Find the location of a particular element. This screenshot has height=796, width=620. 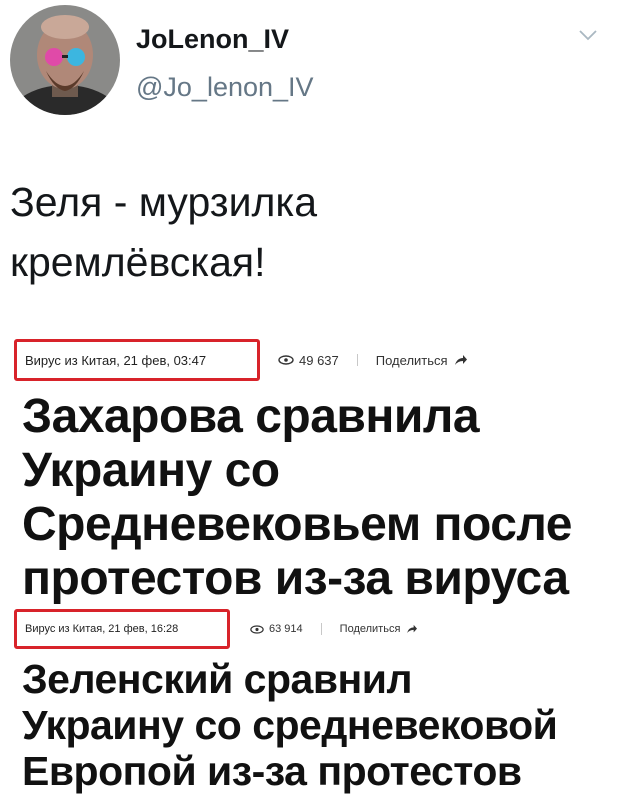

headline-line: Зеленский сравнил is located at coordinates (217, 679).